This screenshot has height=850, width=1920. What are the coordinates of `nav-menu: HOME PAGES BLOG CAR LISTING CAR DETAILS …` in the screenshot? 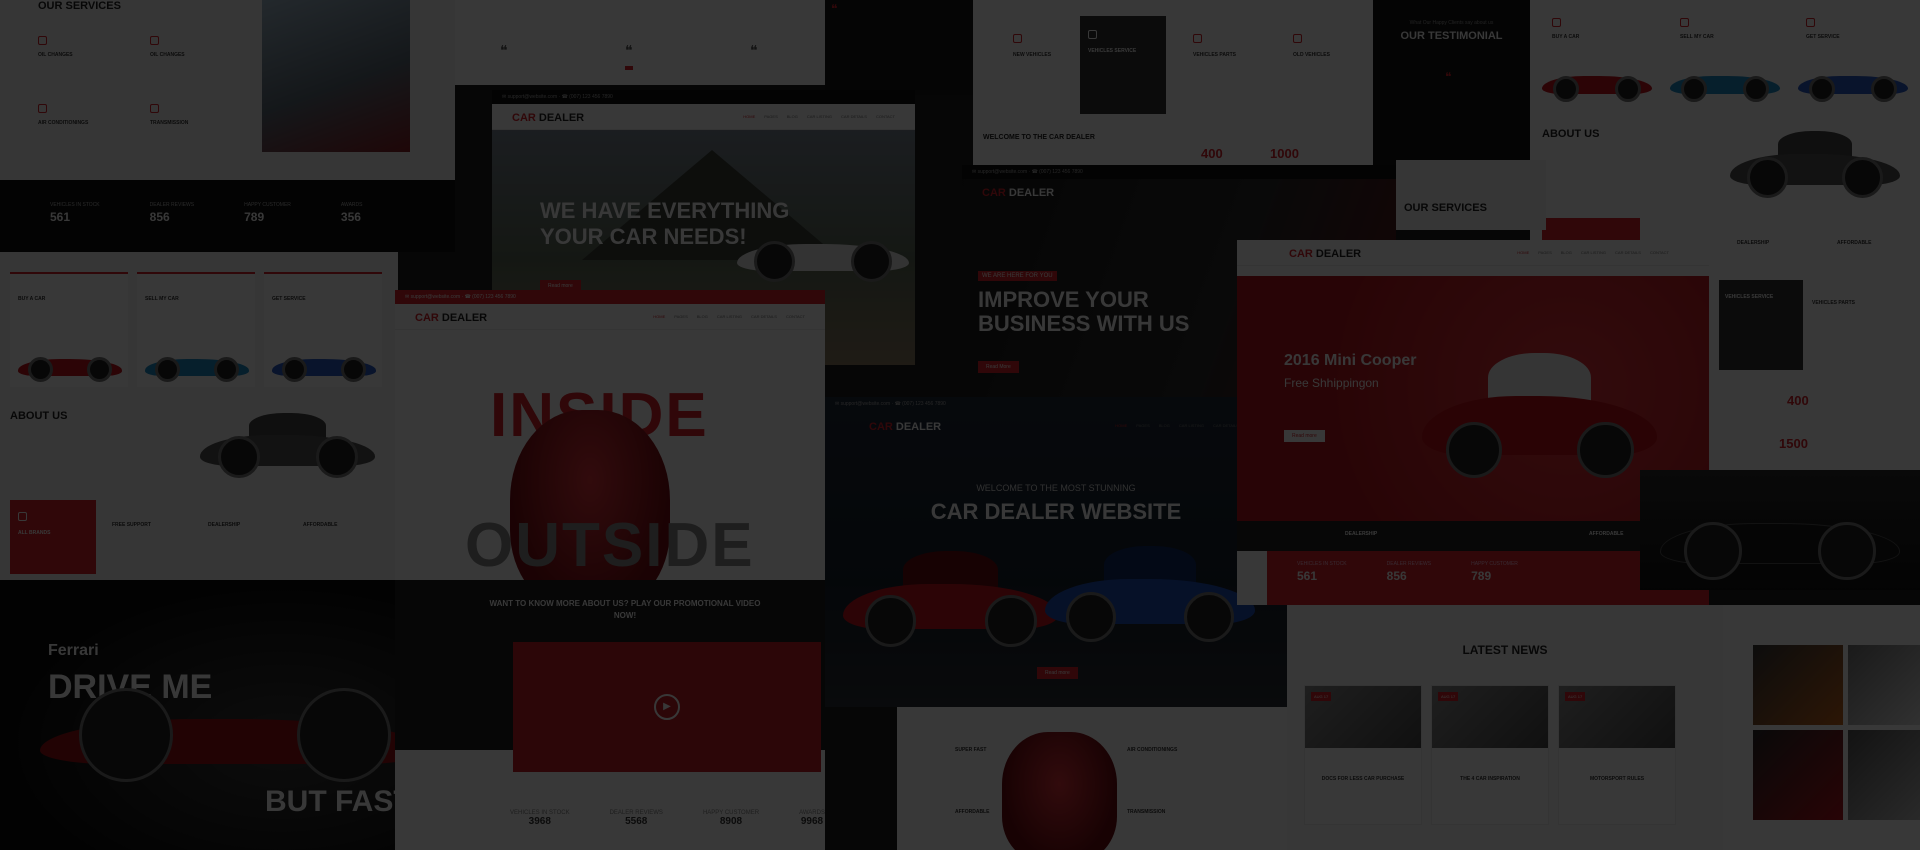 It's located at (729, 316).